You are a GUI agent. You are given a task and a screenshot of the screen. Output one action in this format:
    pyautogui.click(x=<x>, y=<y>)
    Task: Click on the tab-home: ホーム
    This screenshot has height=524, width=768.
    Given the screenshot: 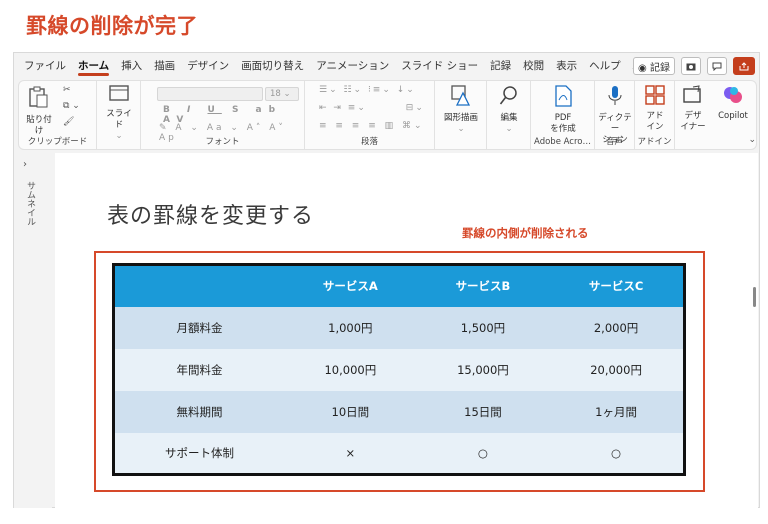 What is the action you would take?
    pyautogui.click(x=93, y=66)
    